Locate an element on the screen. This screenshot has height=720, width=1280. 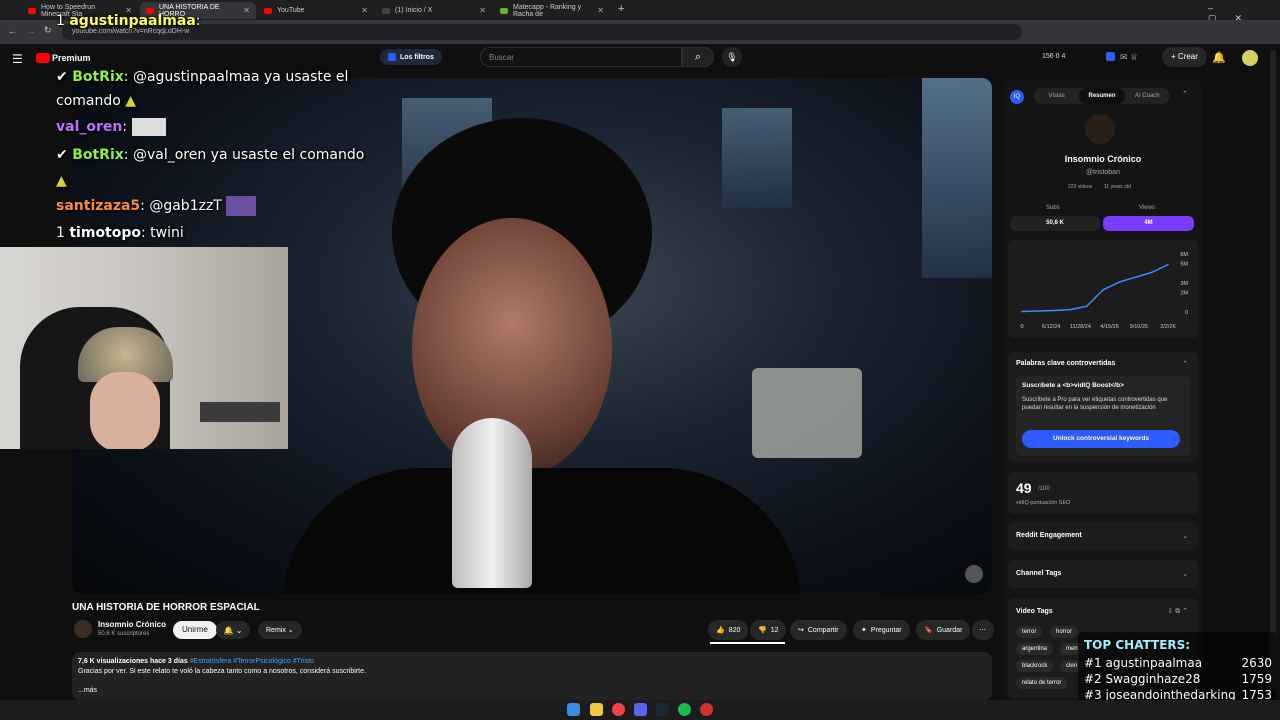
obs-icon is located at coordinates (706, 709).